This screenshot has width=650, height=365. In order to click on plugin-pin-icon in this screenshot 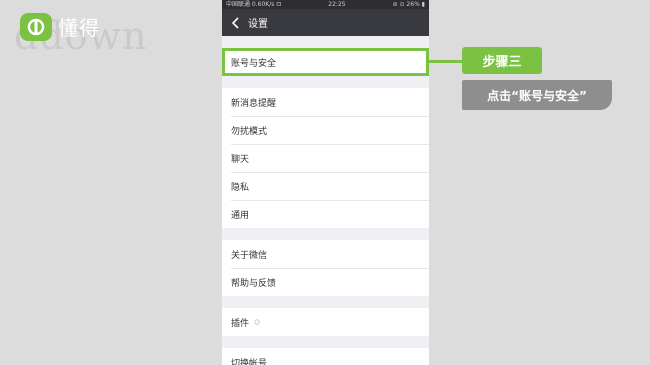, I will do `click(257, 322)`.